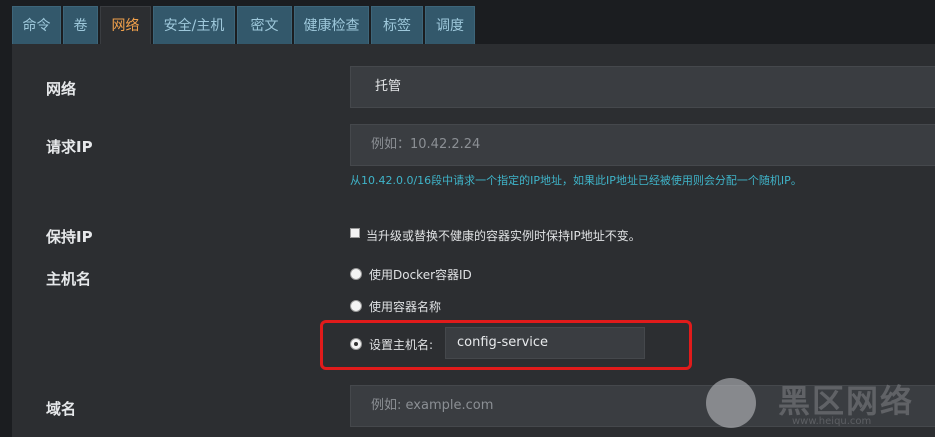 The width and height of the screenshot is (935, 437). I want to click on hostname-radio-container-id, so click(356, 274).